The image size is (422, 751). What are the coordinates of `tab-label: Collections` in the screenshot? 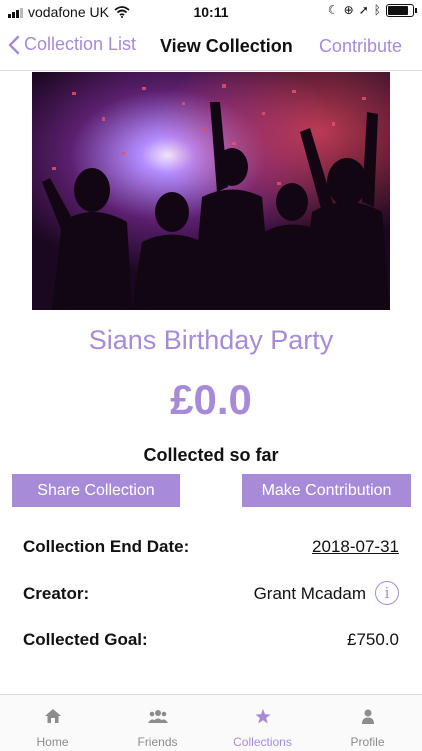 It's located at (262, 742).